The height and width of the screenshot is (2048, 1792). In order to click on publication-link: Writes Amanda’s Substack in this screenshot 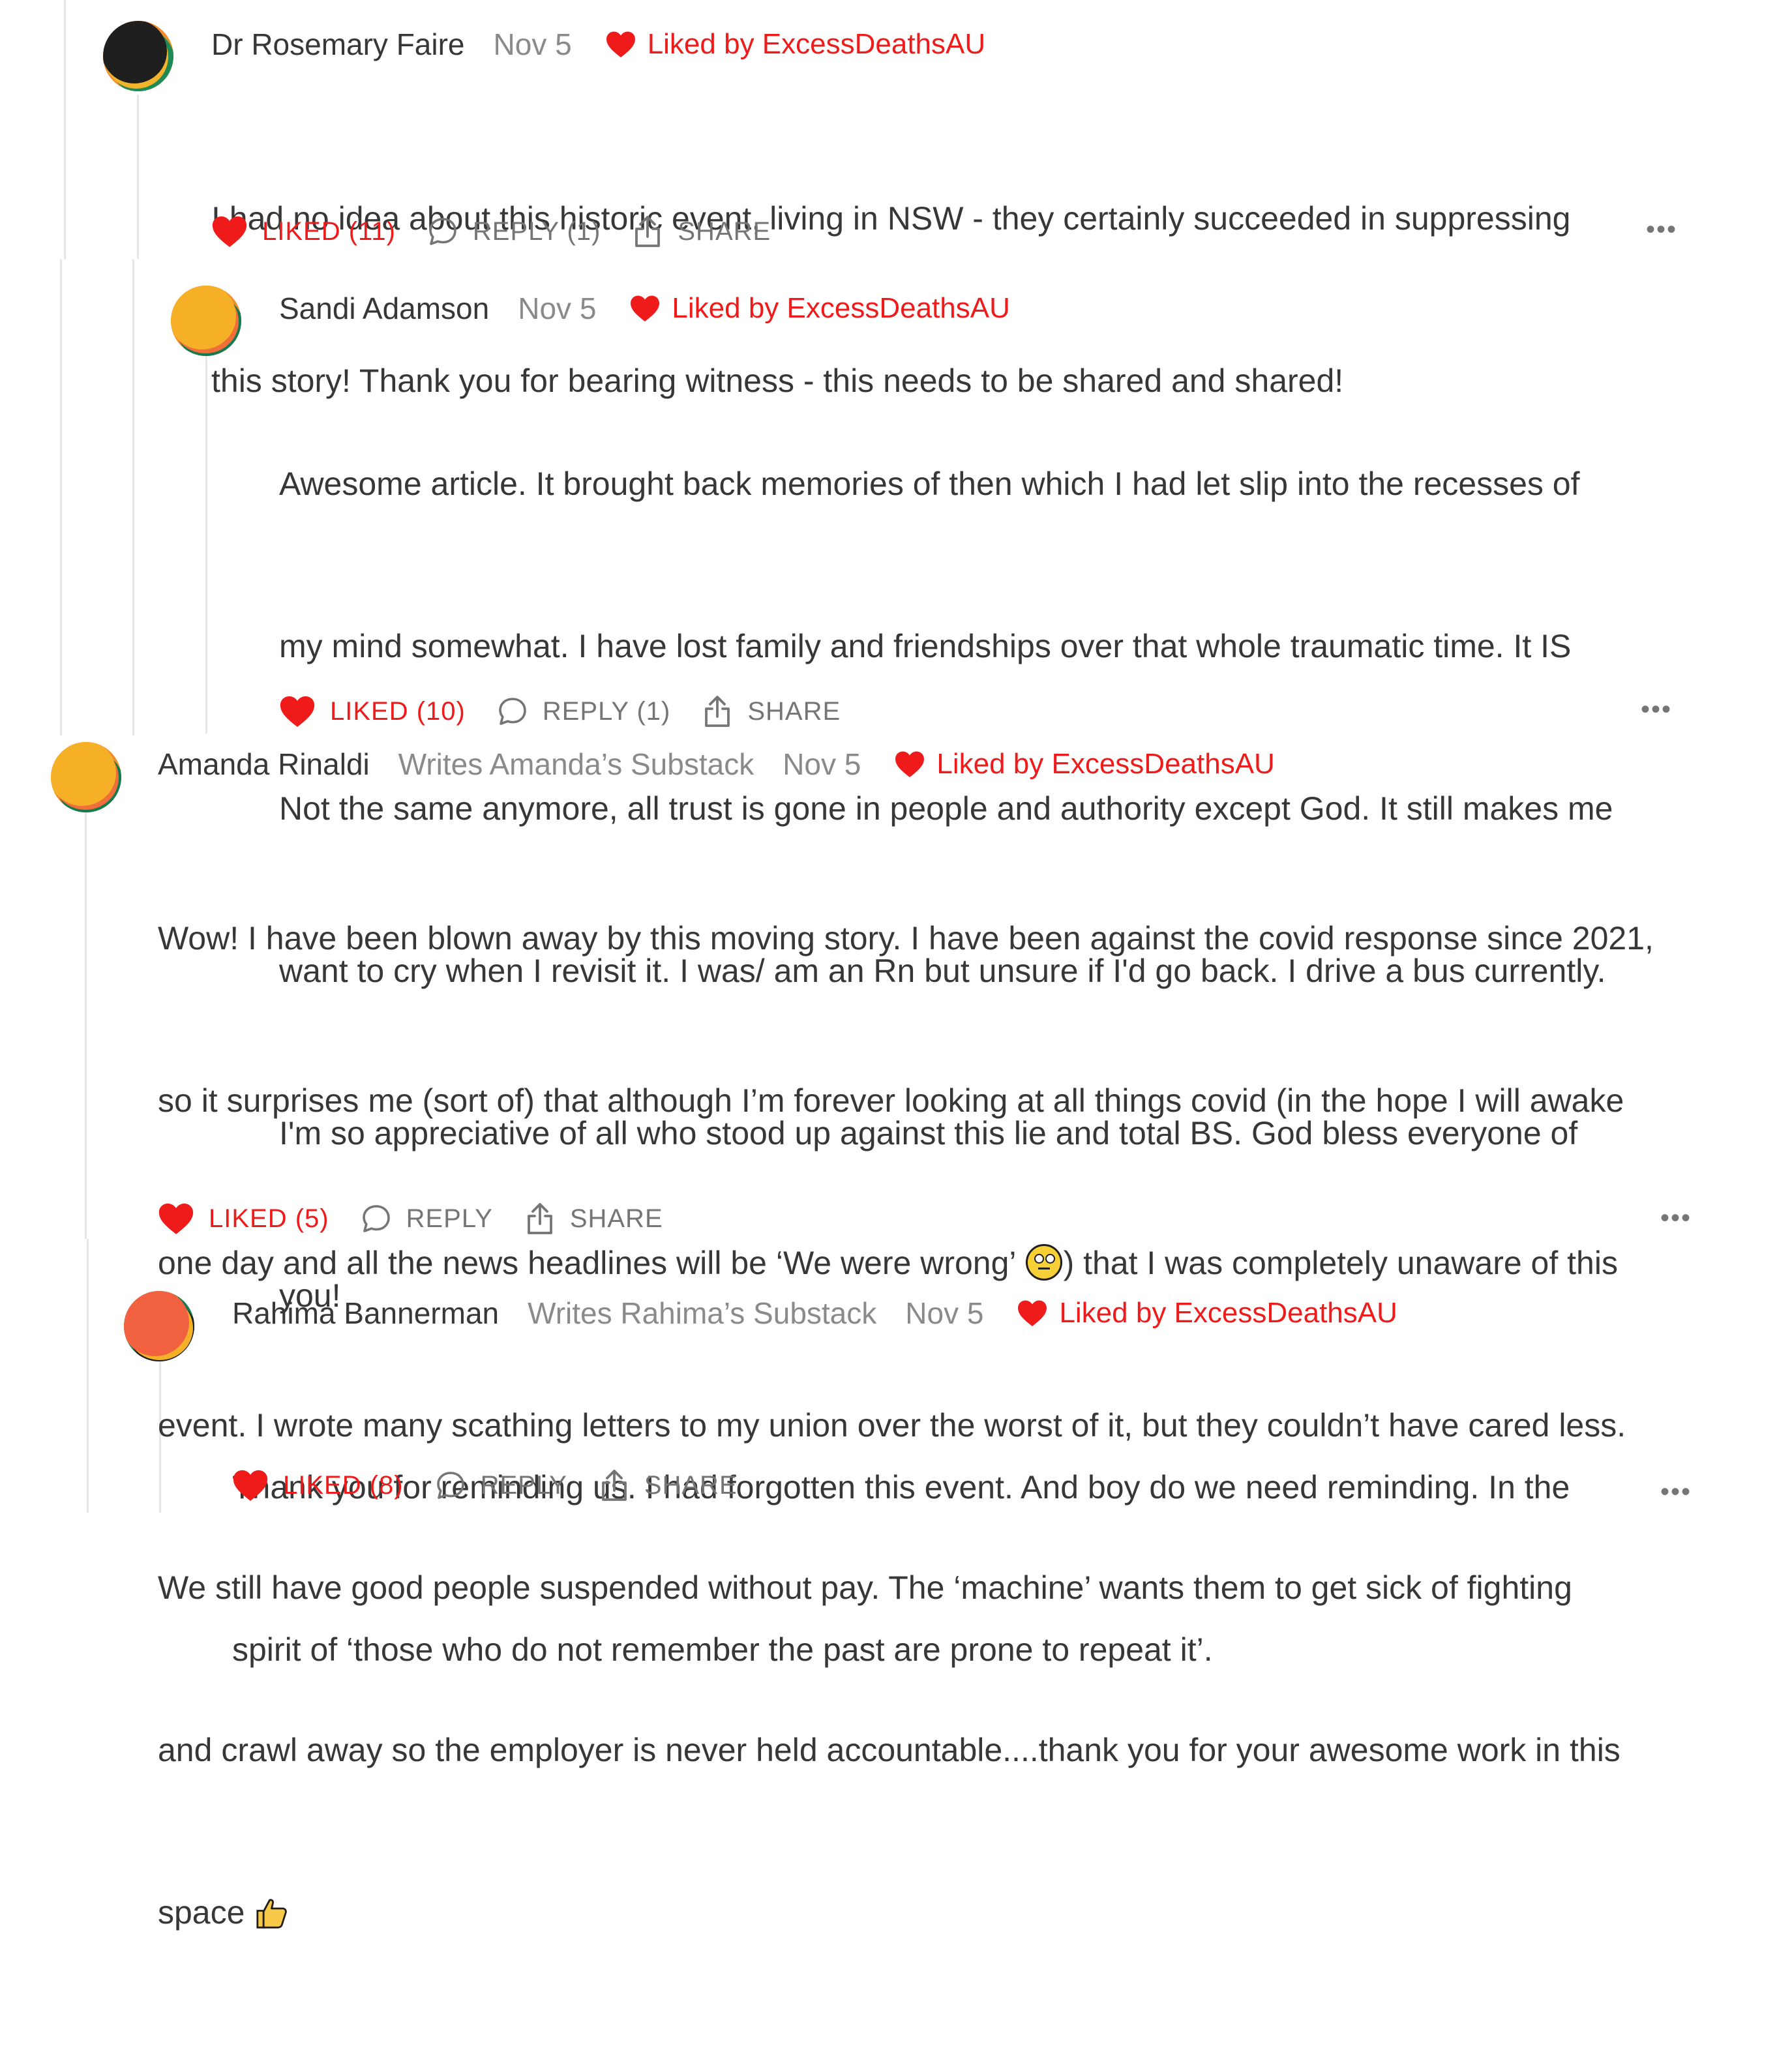, I will do `click(576, 764)`.